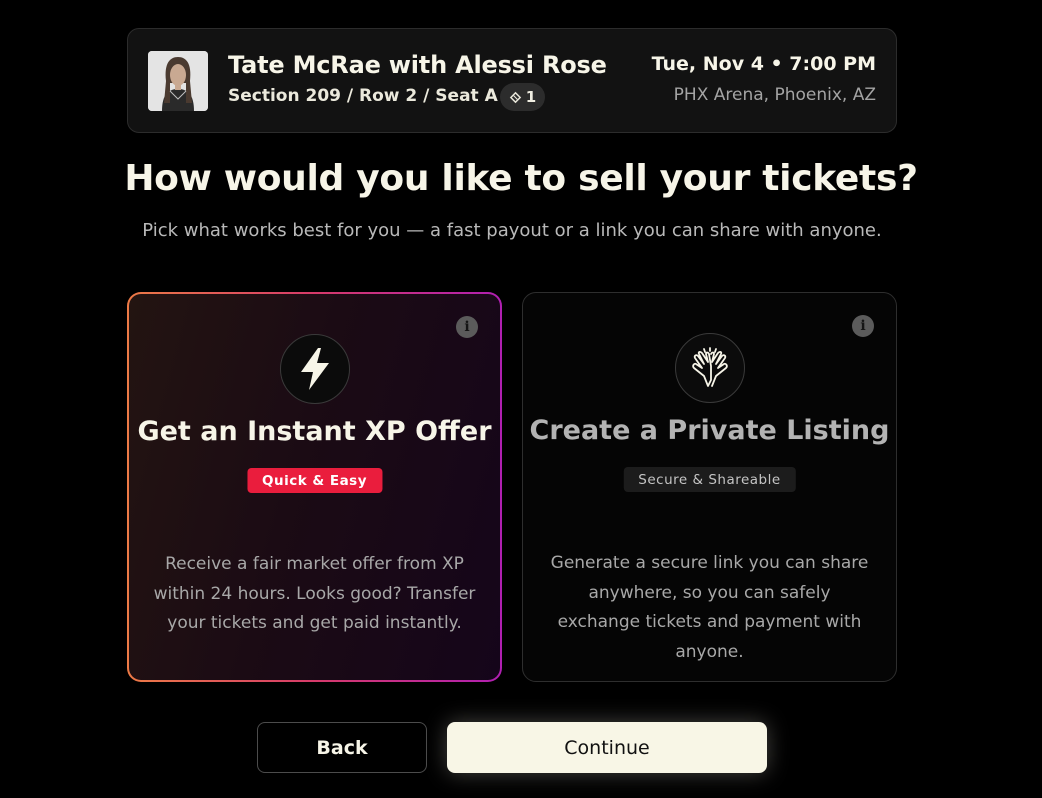 Image resolution: width=1042 pixels, height=798 pixels. Describe the element at coordinates (522, 97) in the screenshot. I see `ticket-count-badge: 1` at that location.